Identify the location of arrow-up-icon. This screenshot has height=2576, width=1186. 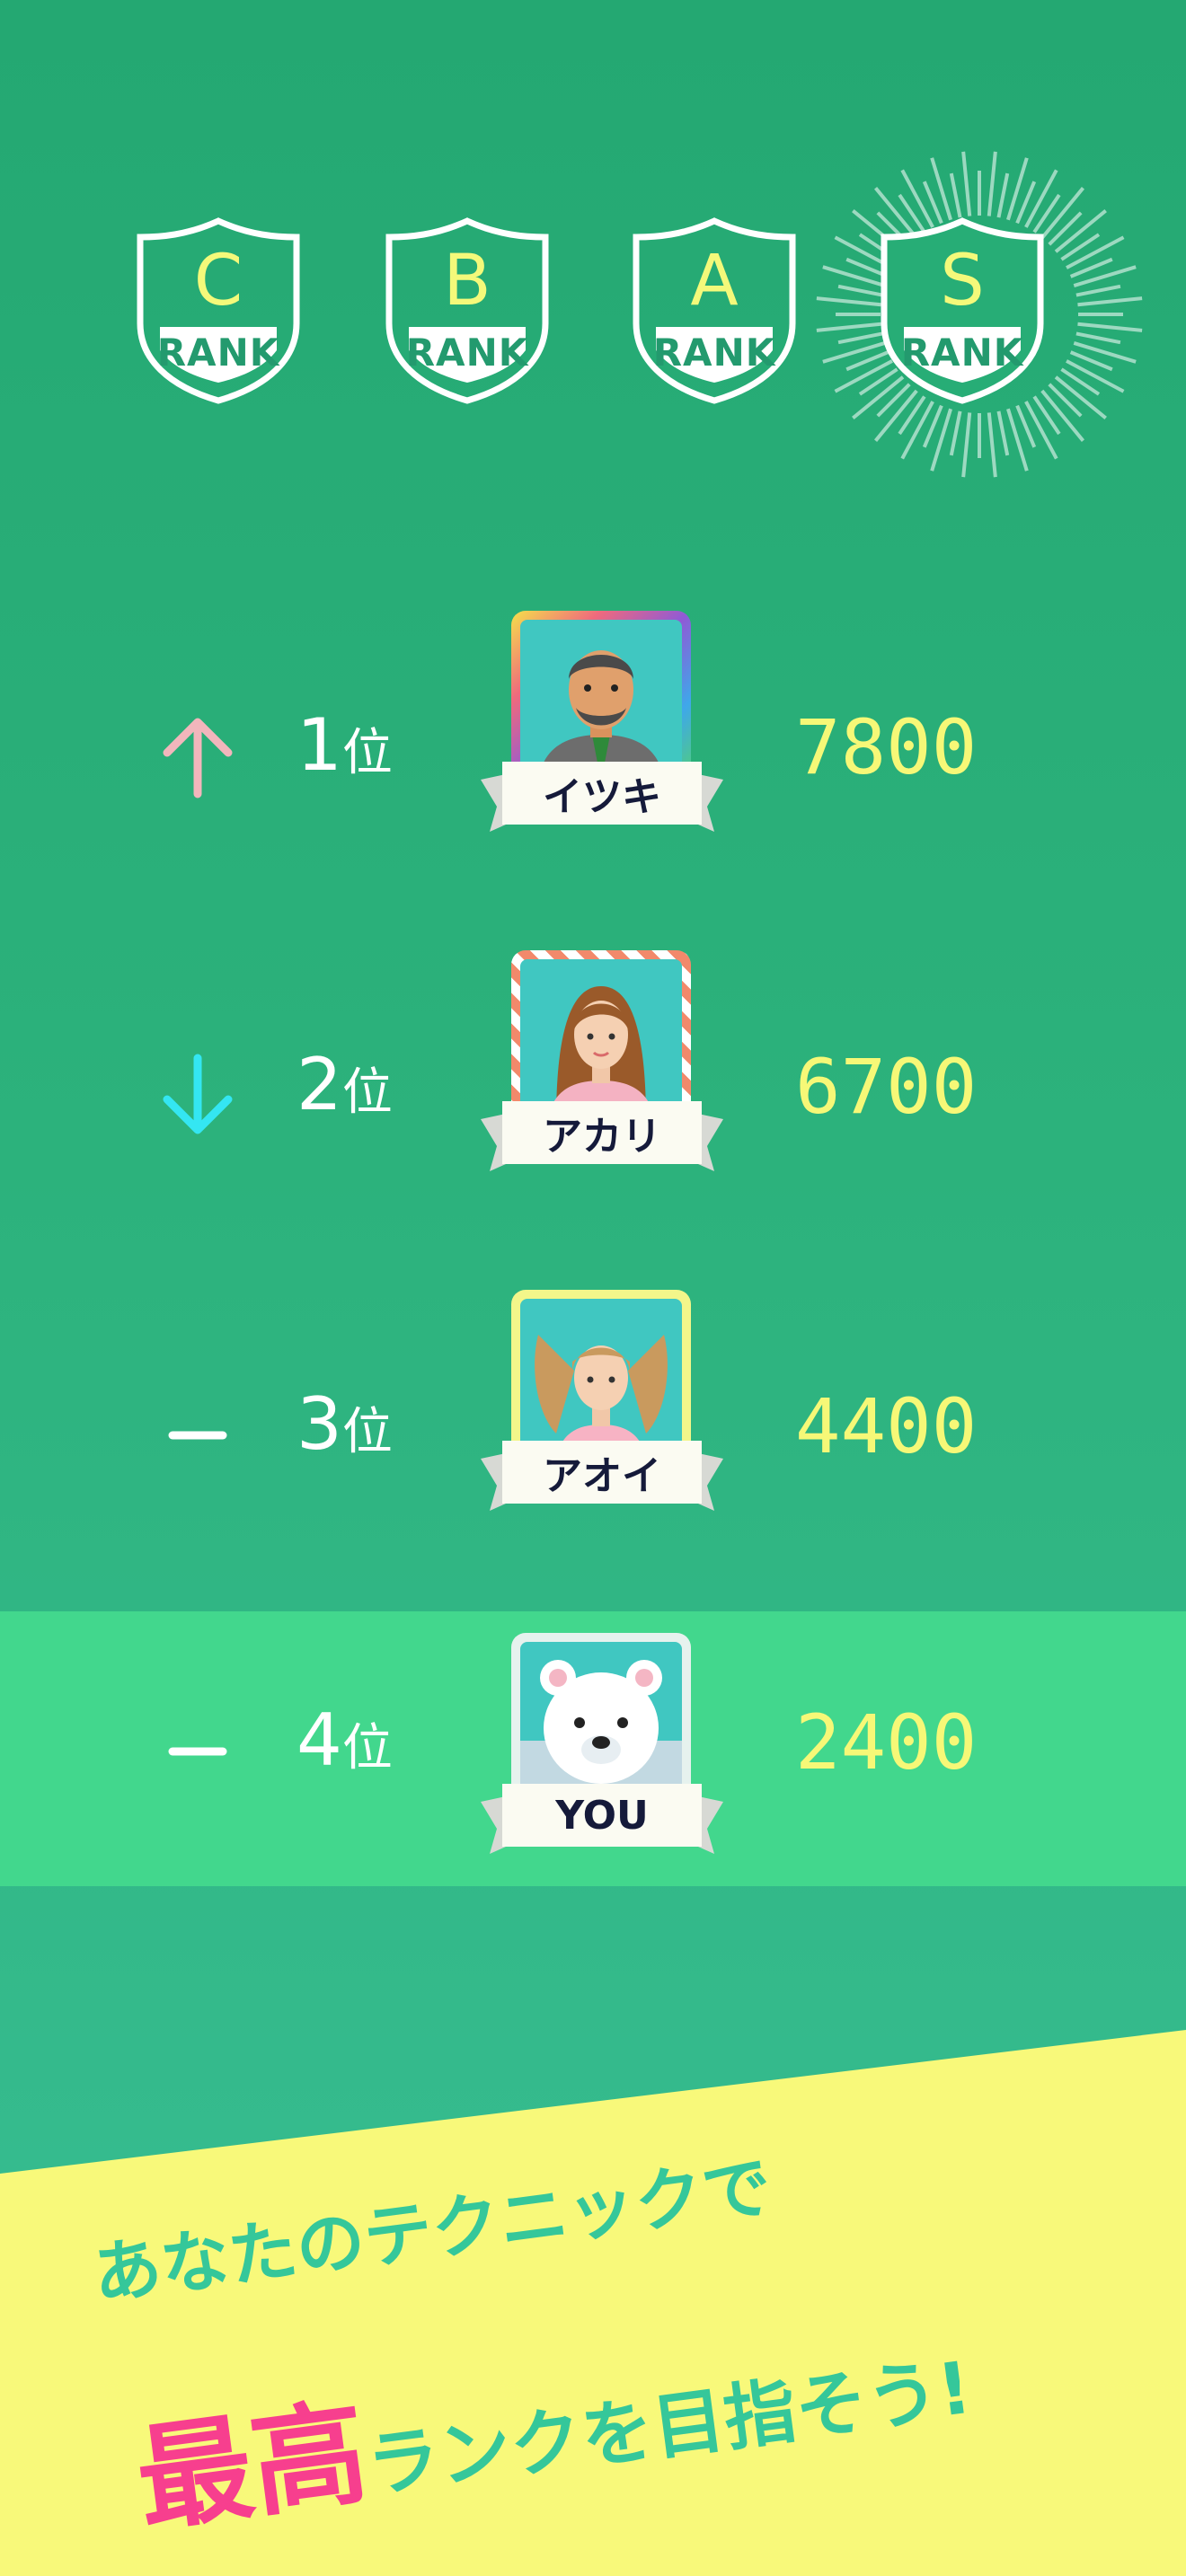
(198, 758).